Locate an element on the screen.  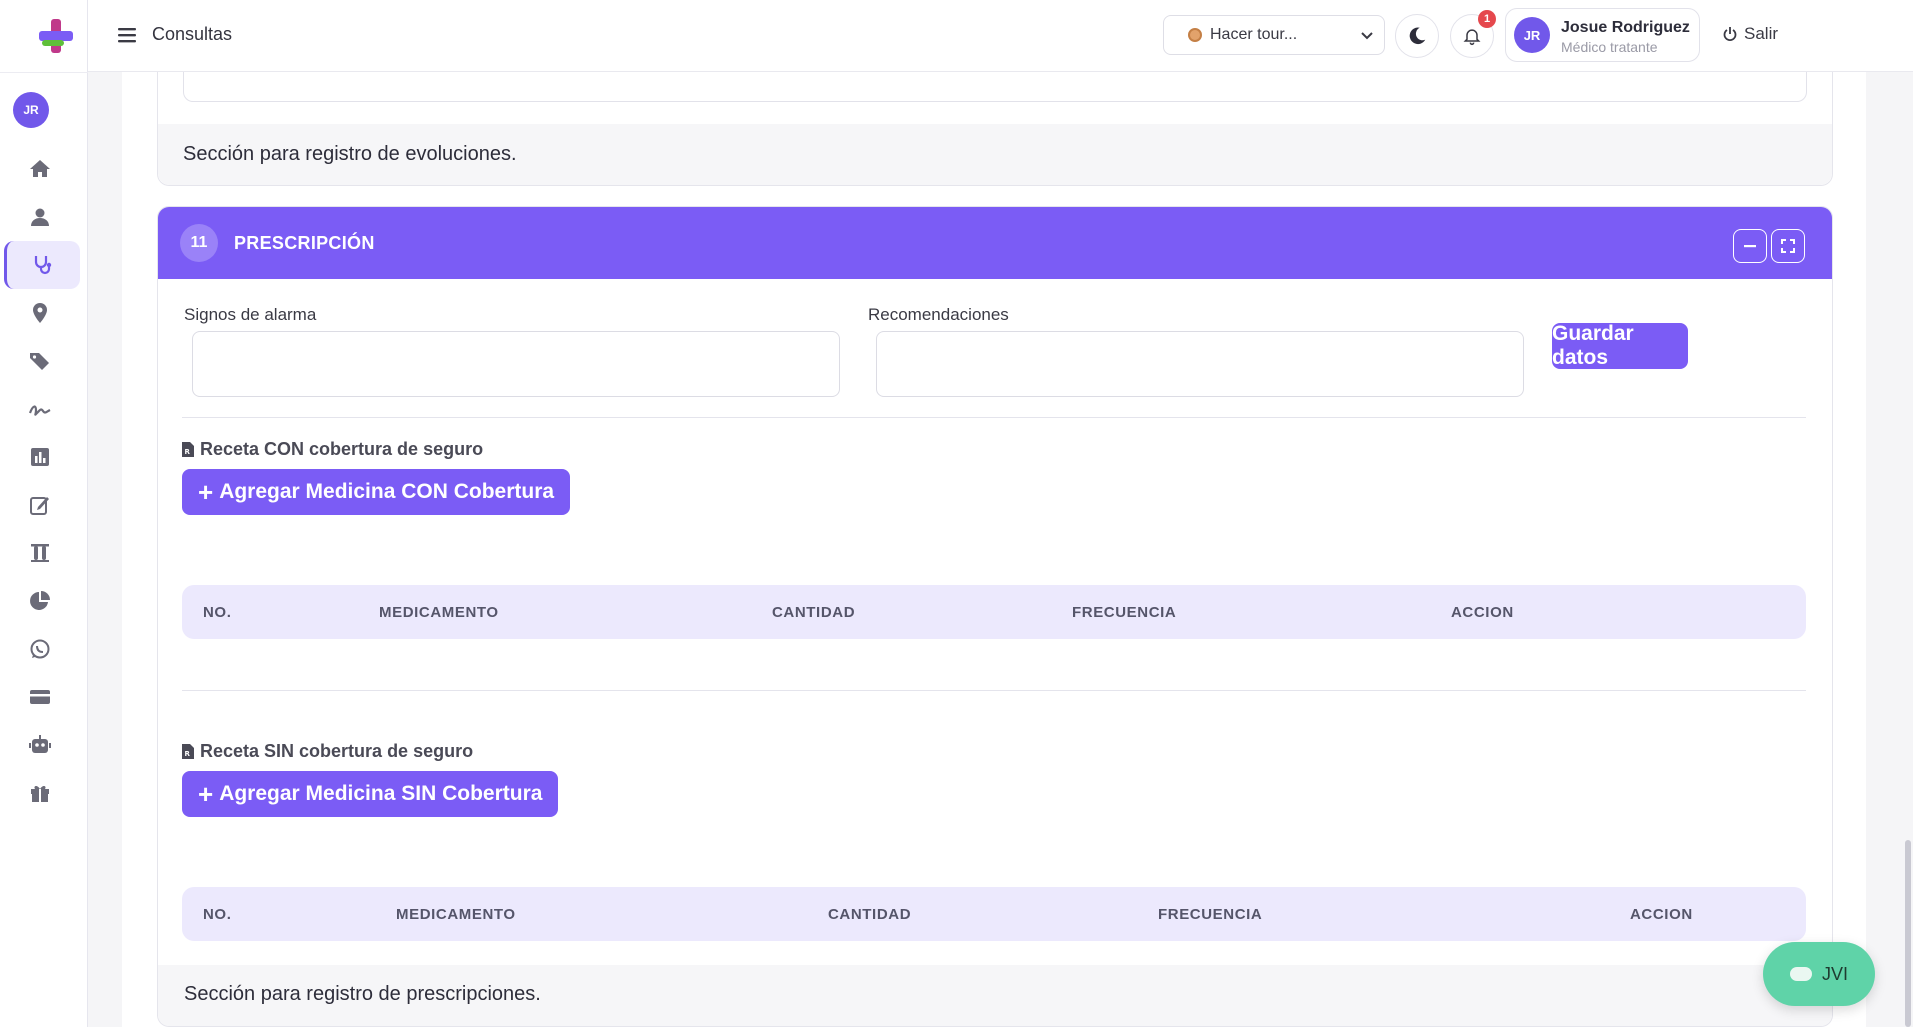
collapse-button is located at coordinates (1750, 246).